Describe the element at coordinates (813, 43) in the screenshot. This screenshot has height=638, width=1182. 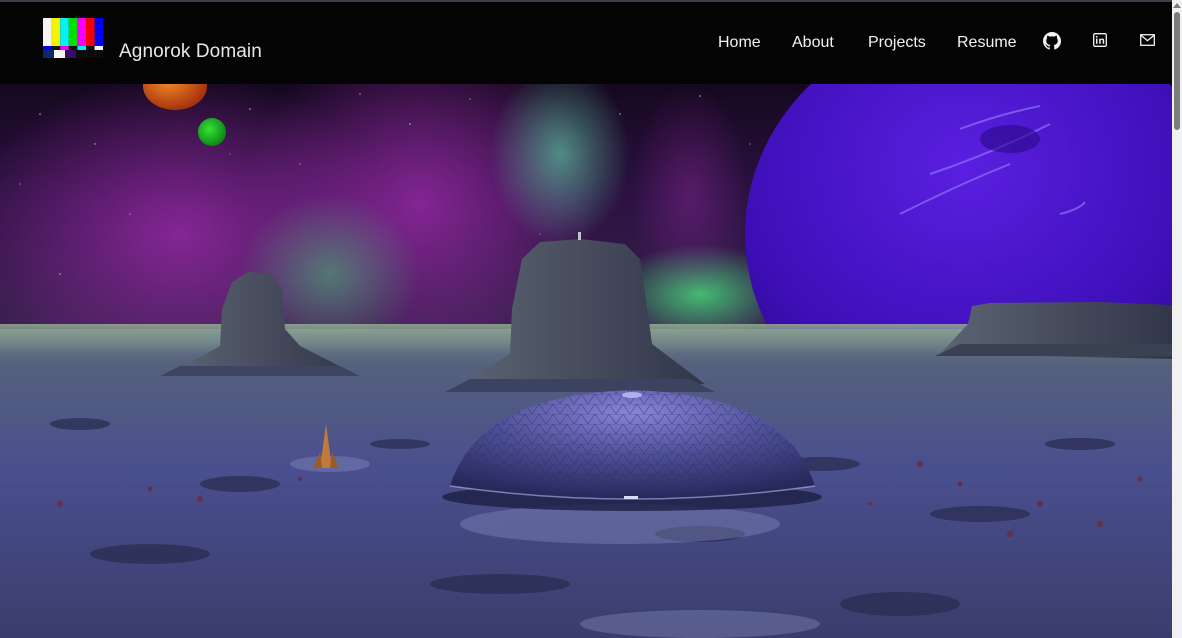
I see `nav-about-link: About` at that location.